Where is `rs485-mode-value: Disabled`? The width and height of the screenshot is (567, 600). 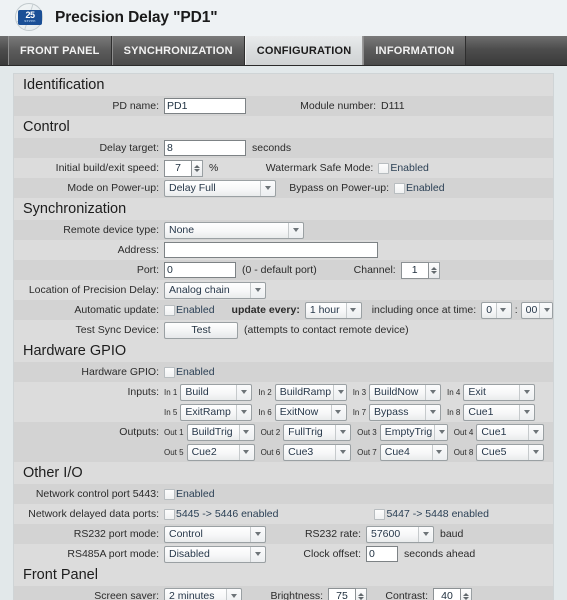
rs485-mode-value: Disabled is located at coordinates (189, 554).